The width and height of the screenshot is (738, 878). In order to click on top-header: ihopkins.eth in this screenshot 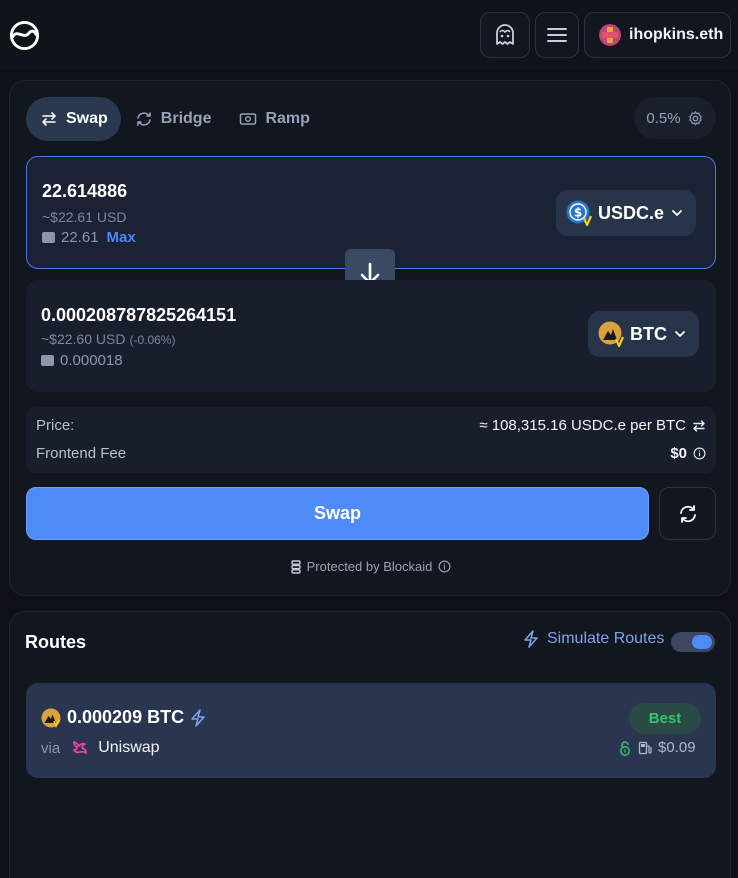, I will do `click(369, 35)`.